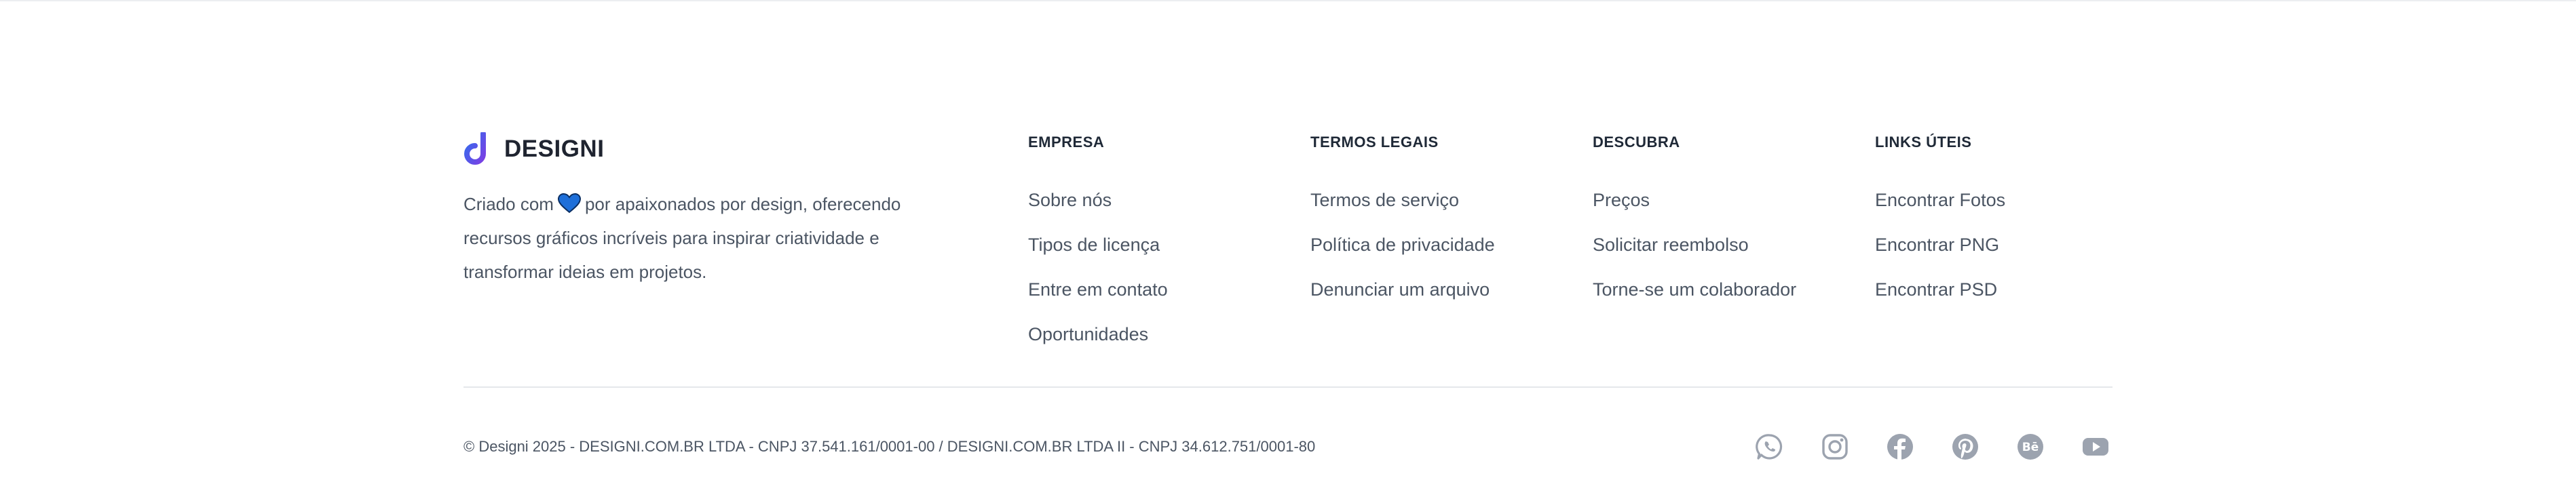 The height and width of the screenshot is (501, 2576). Describe the element at coordinates (1098, 200) in the screenshot. I see `link-sobre-nos: Sobre nós` at that location.